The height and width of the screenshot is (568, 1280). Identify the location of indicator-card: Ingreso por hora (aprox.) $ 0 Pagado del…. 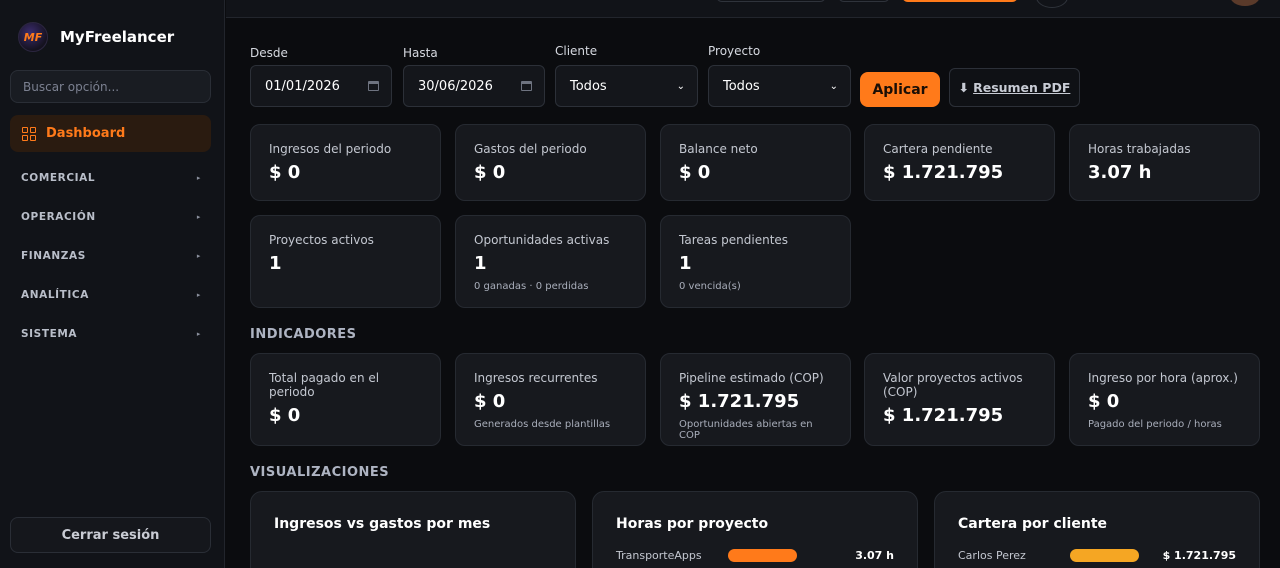
(1164, 399).